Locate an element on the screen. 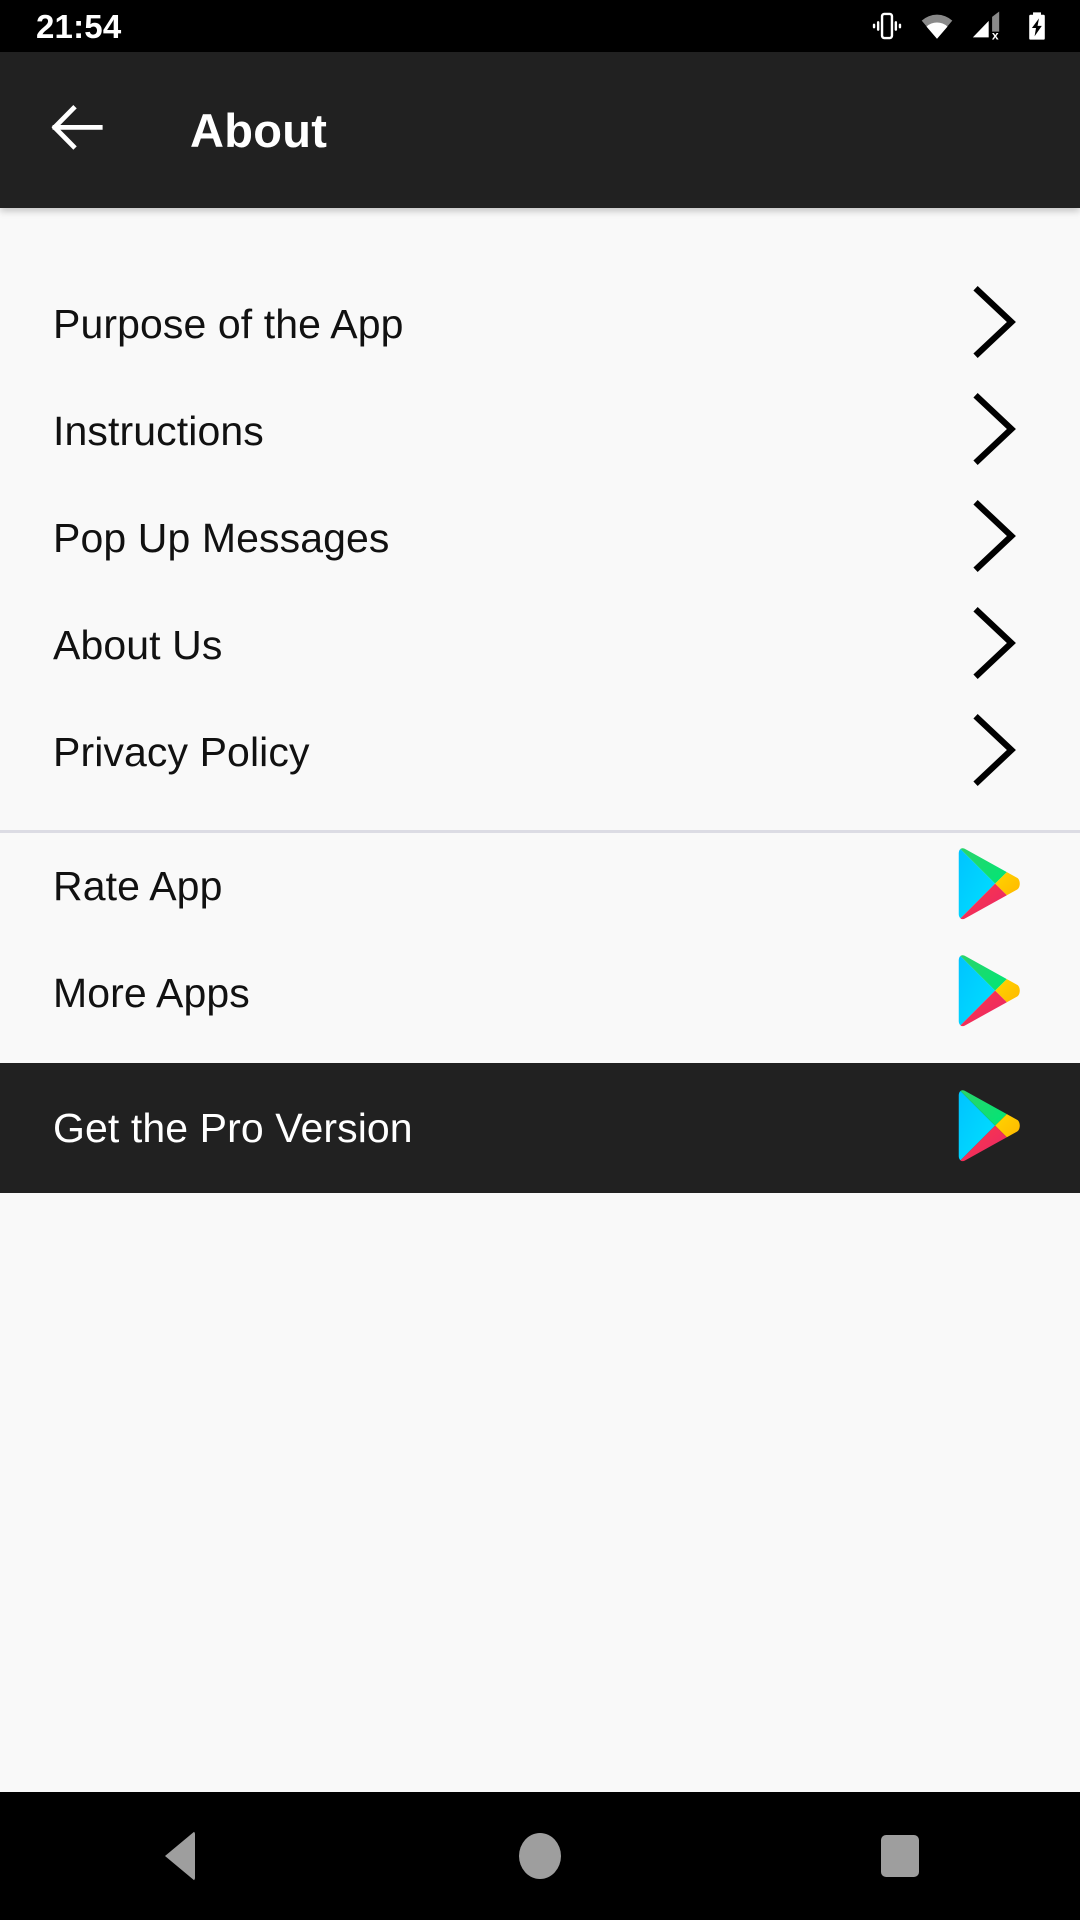  arrow-left-icon is located at coordinates (78, 130).